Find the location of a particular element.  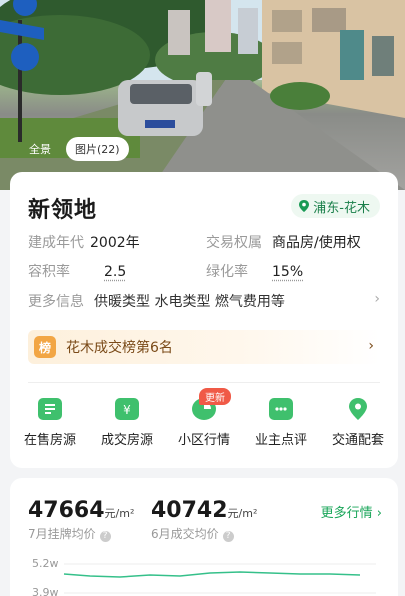

comment-icon is located at coordinates (281, 409).